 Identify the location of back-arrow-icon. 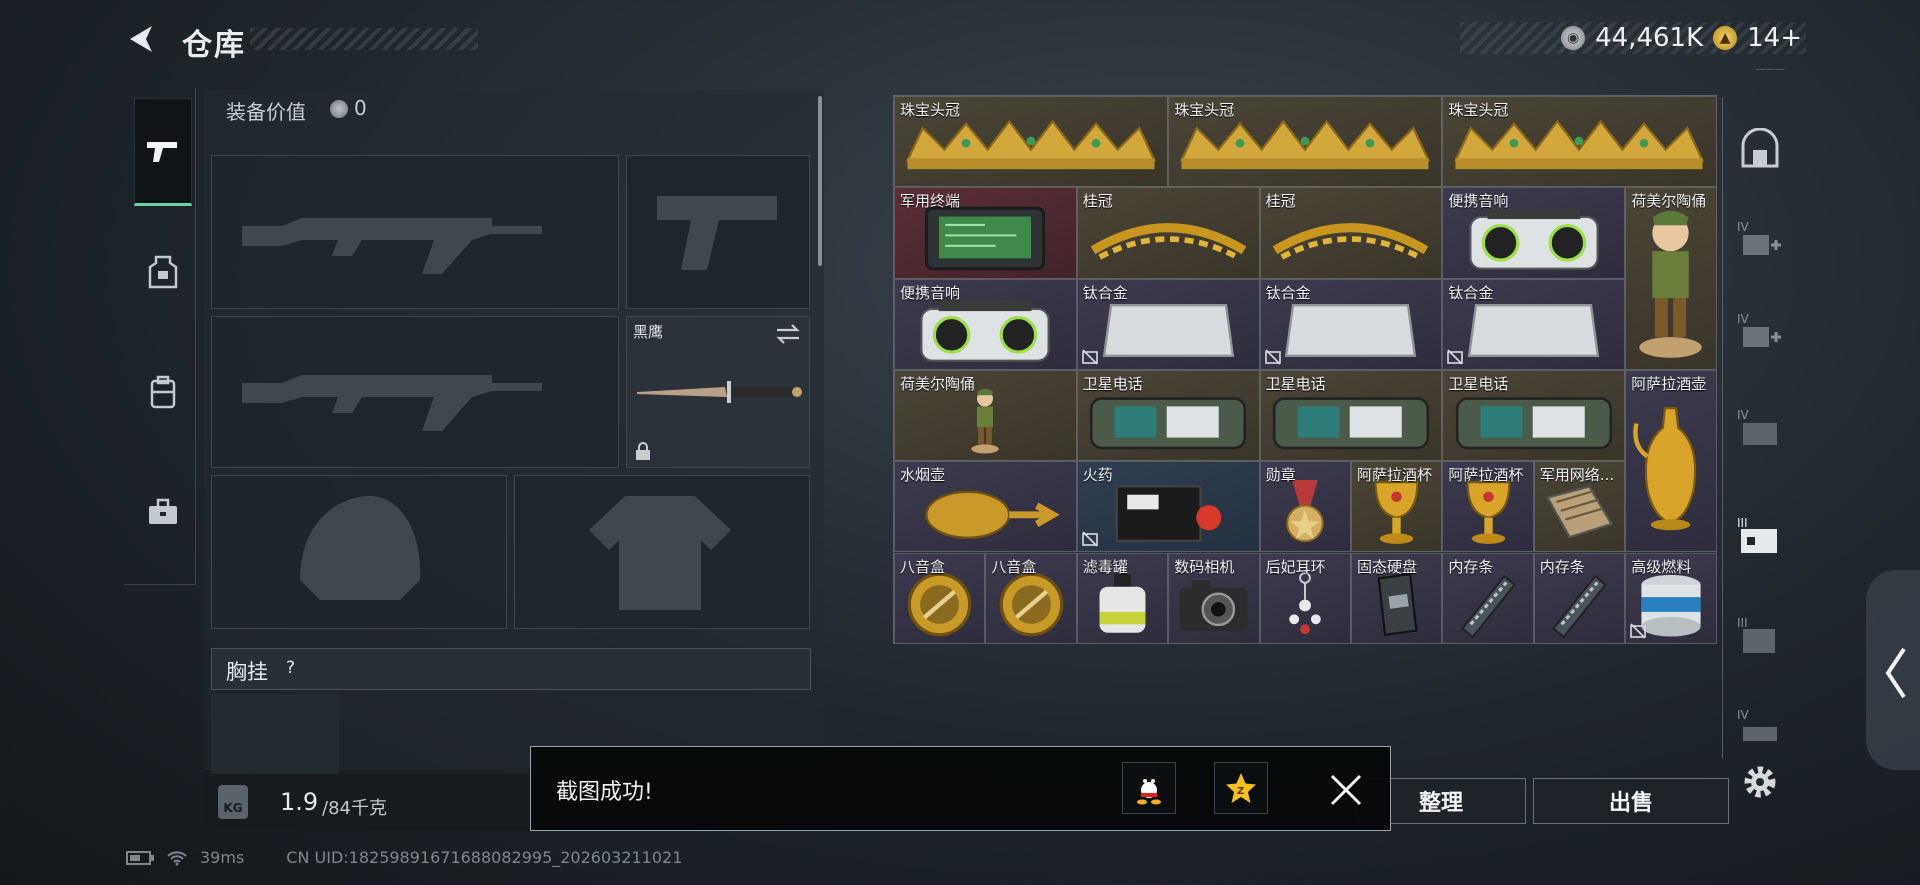
(141, 39).